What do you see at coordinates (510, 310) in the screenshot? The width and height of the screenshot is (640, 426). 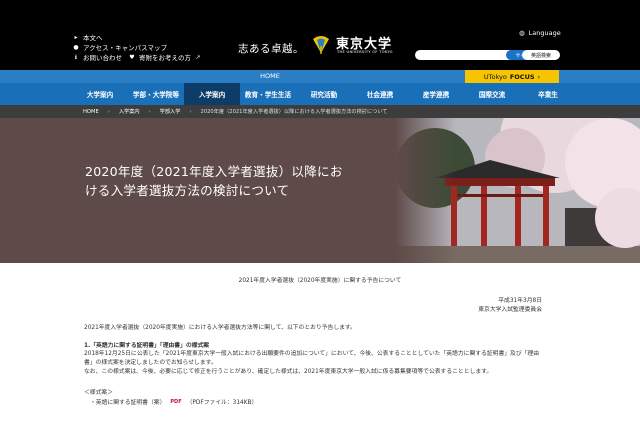 I see `notice-organization: 東京大学入試監理委員会` at bounding box center [510, 310].